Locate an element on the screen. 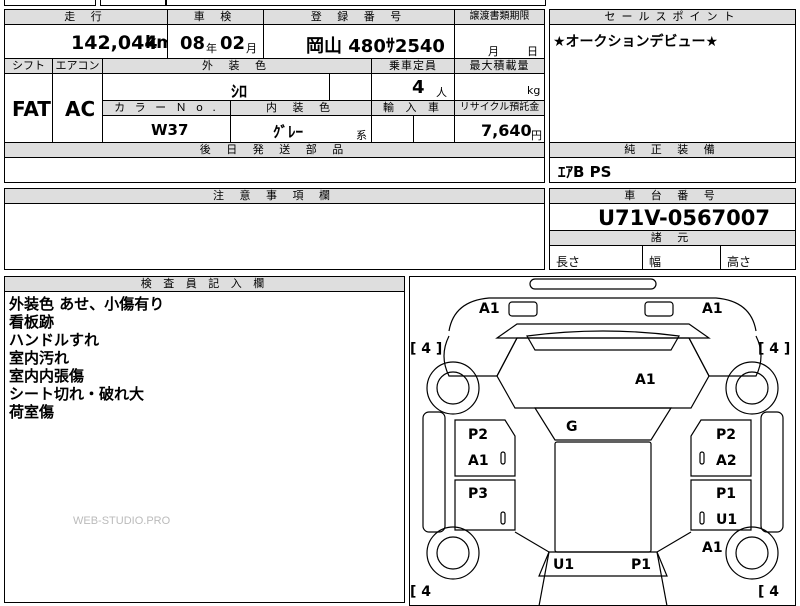 Image resolution: width=800 pixels, height=606 pixels. delivery-parts-cell is located at coordinates (274, 170).